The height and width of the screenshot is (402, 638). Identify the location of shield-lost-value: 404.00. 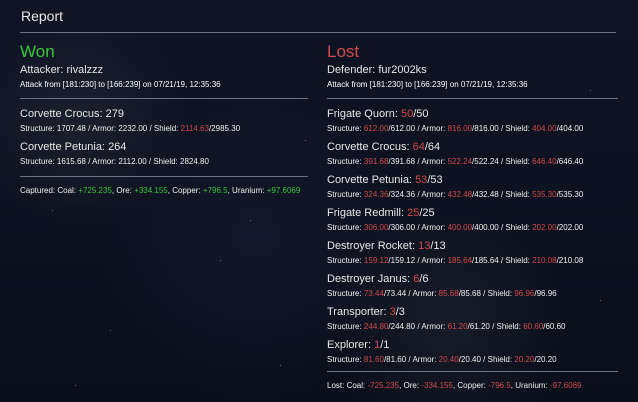
(544, 128).